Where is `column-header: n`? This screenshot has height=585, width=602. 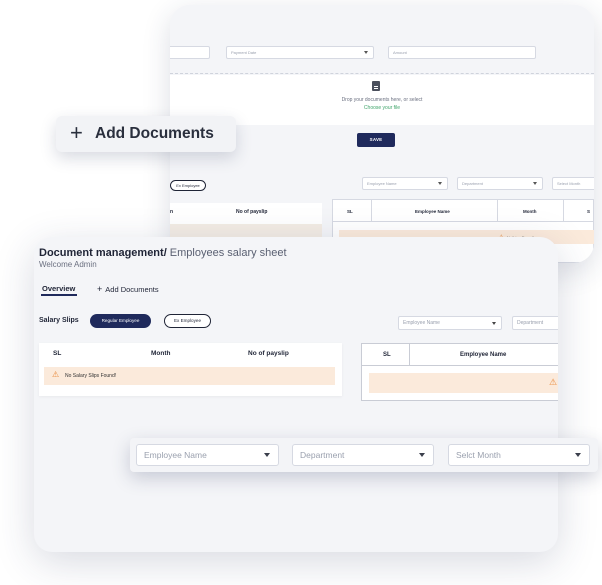
column-header: n is located at coordinates (172, 212).